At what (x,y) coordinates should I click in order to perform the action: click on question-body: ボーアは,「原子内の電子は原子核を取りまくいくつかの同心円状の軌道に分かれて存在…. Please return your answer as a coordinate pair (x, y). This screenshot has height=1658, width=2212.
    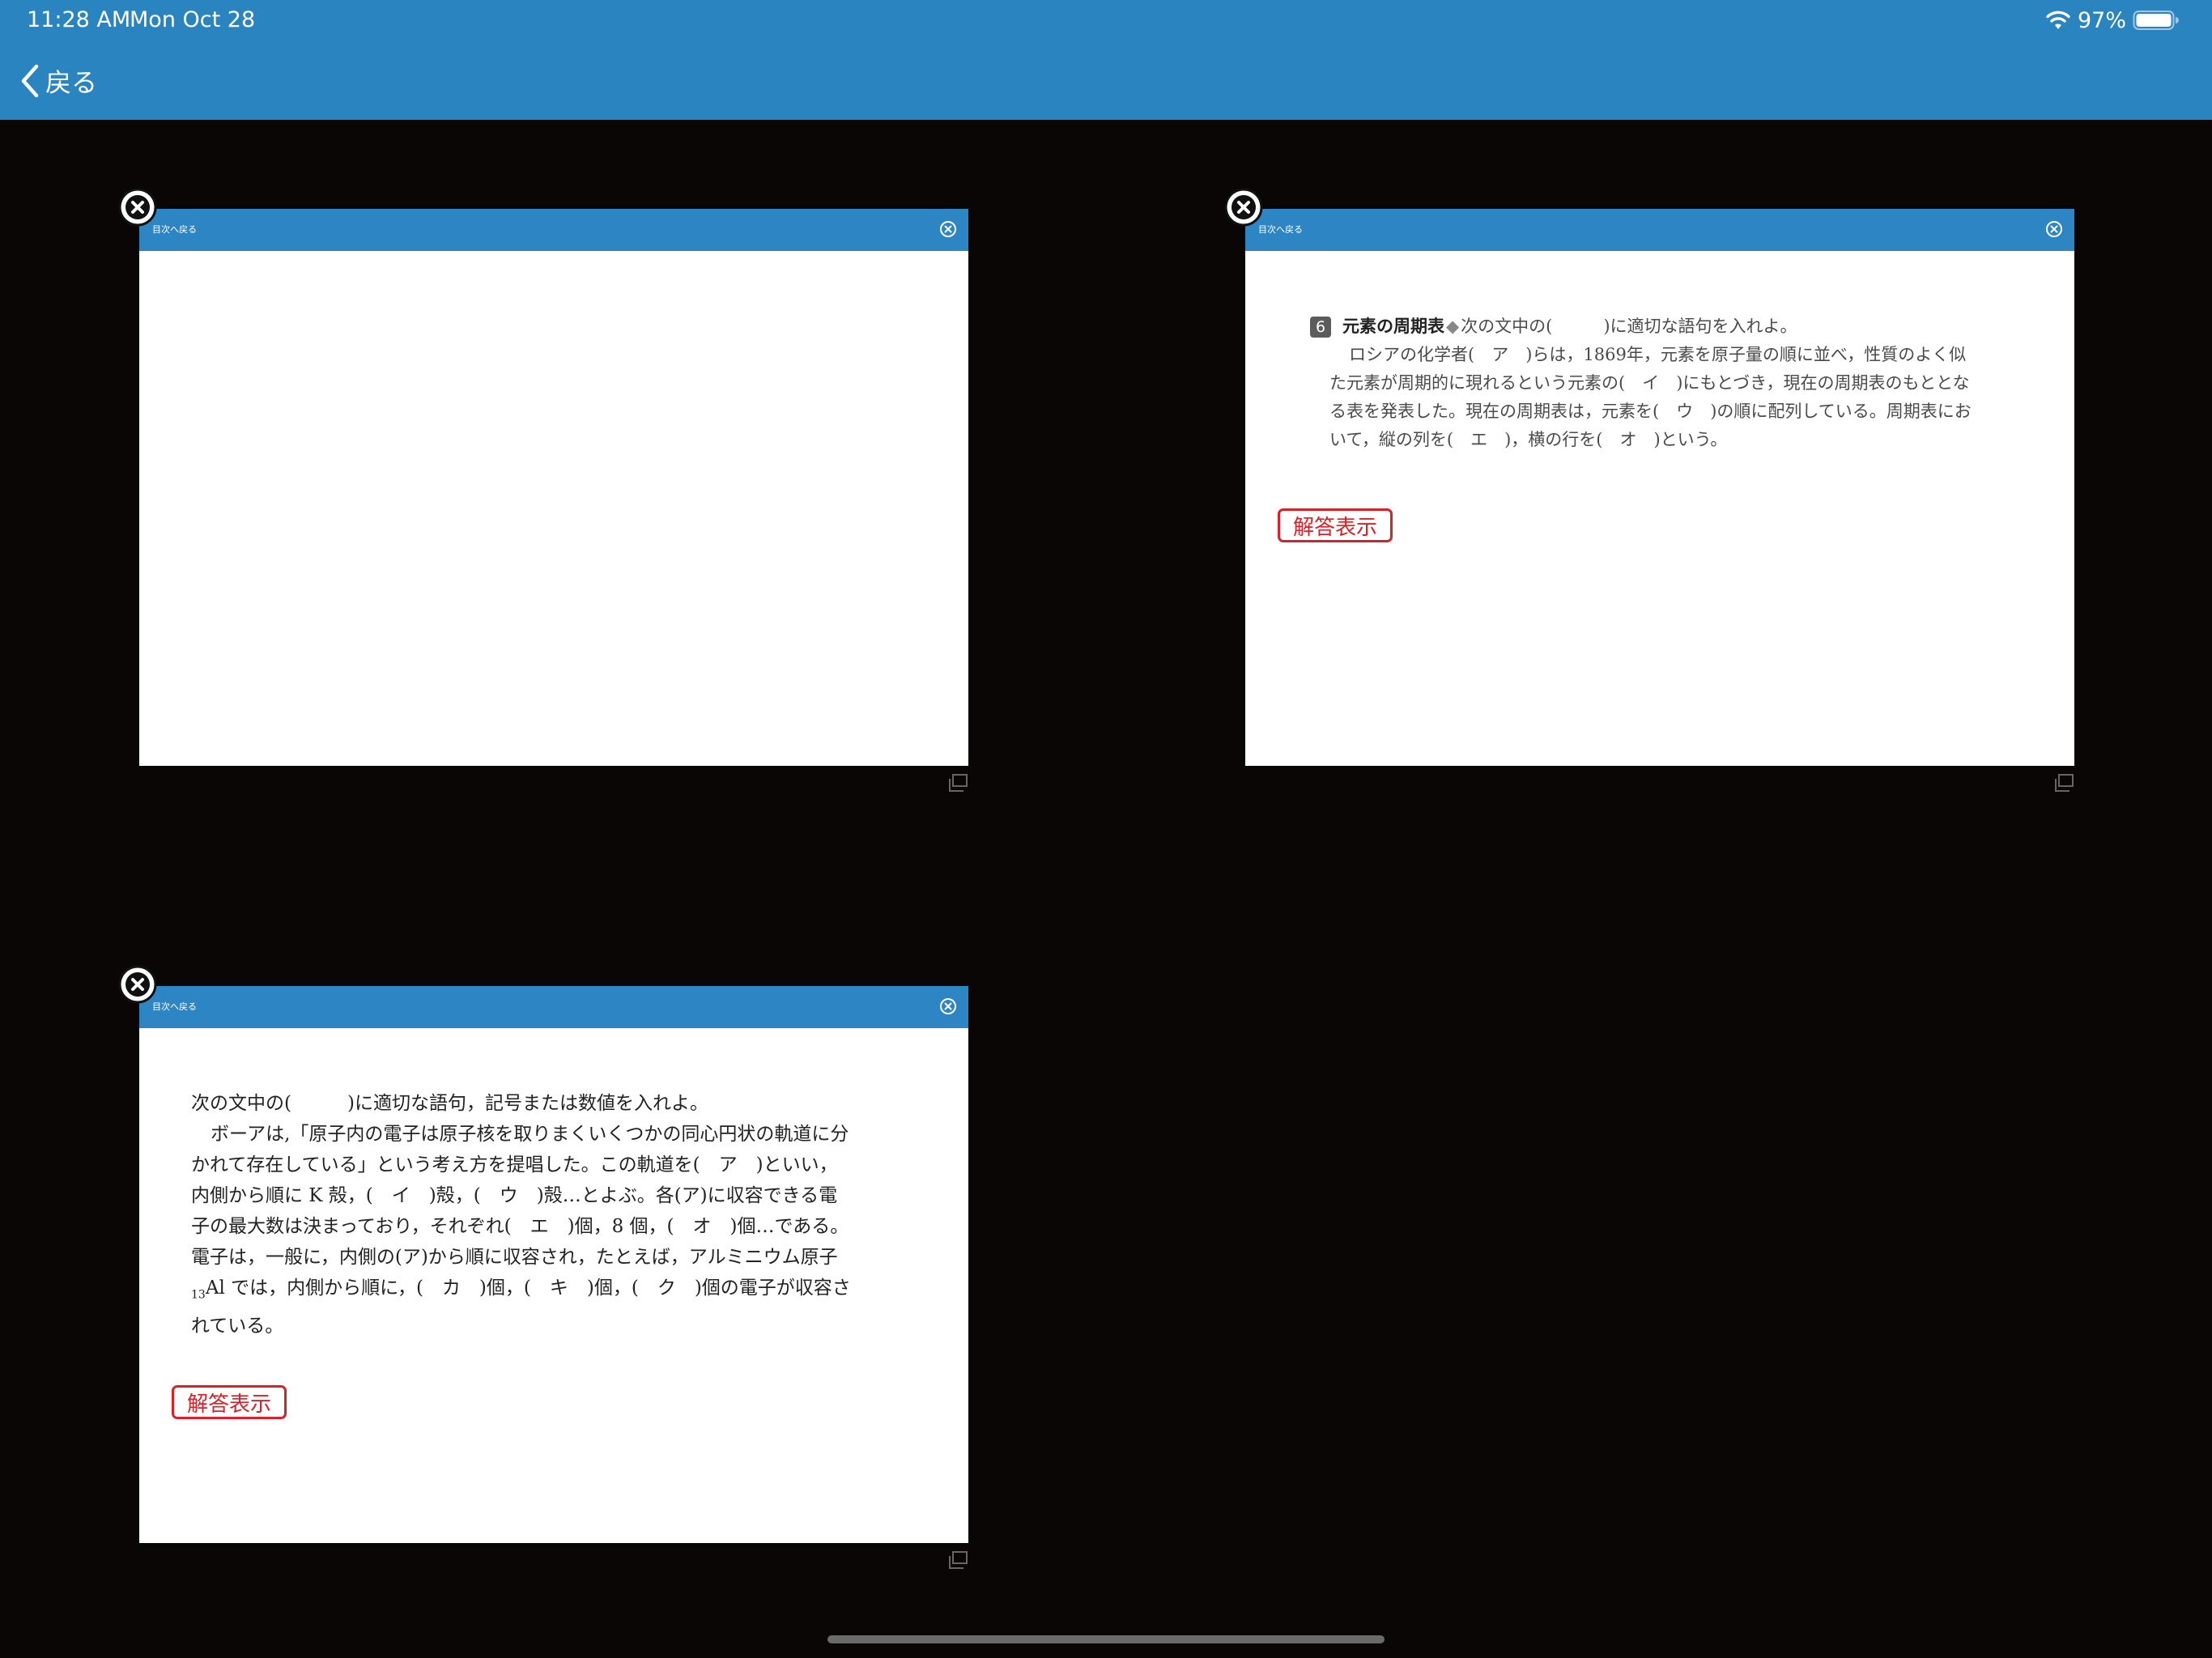
    Looking at the image, I should click on (522, 1230).